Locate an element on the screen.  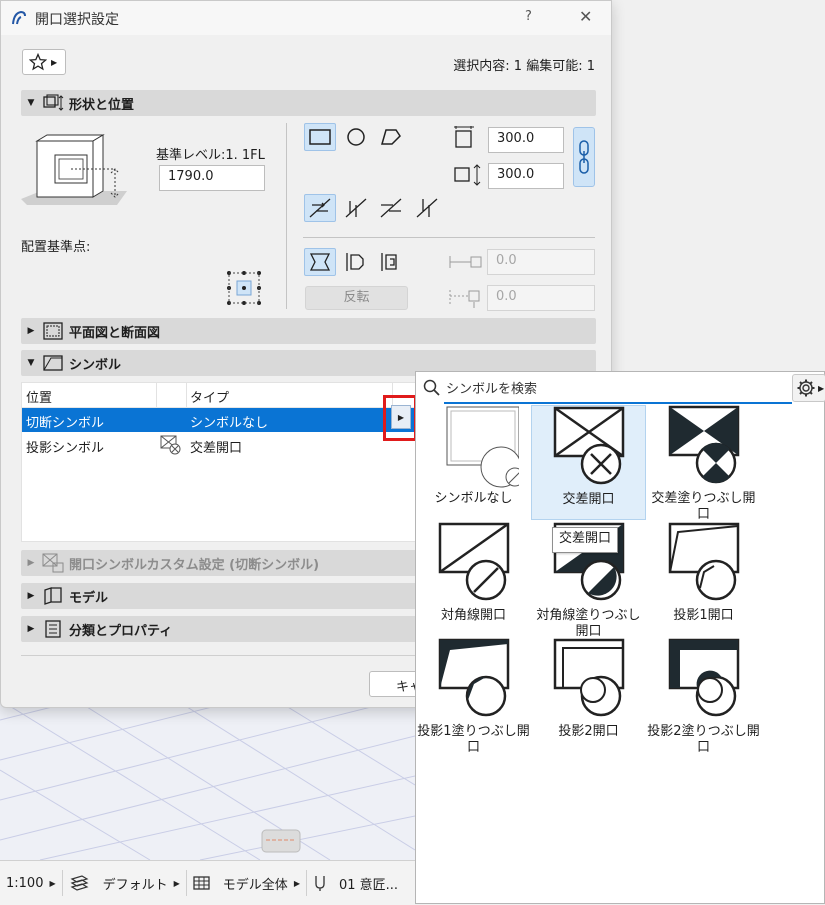
flip-button: 反転 is located at coordinates (356, 298).